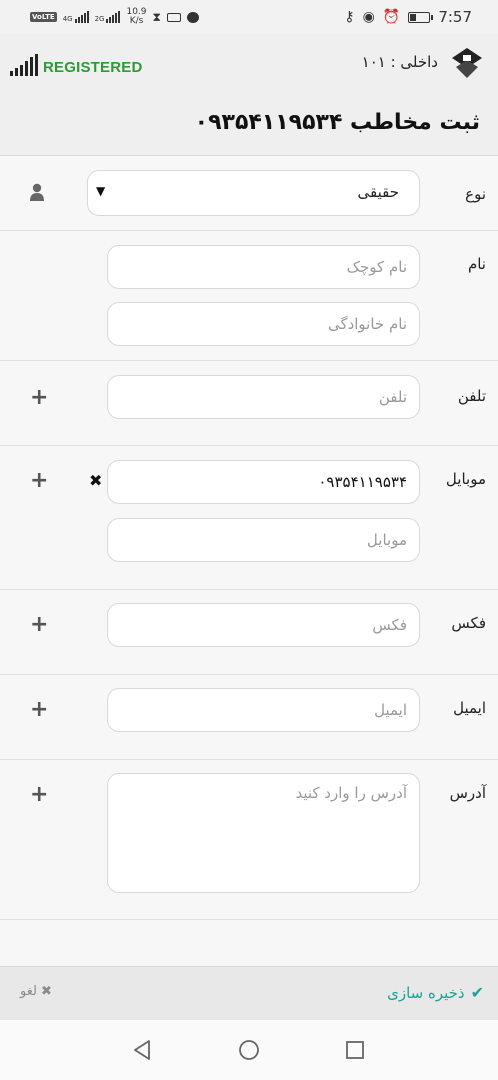 This screenshot has width=498, height=1080. Describe the element at coordinates (249, 993) in the screenshot. I see `action-bar: ✔ ذخیره سازی ✖ لغو` at that location.